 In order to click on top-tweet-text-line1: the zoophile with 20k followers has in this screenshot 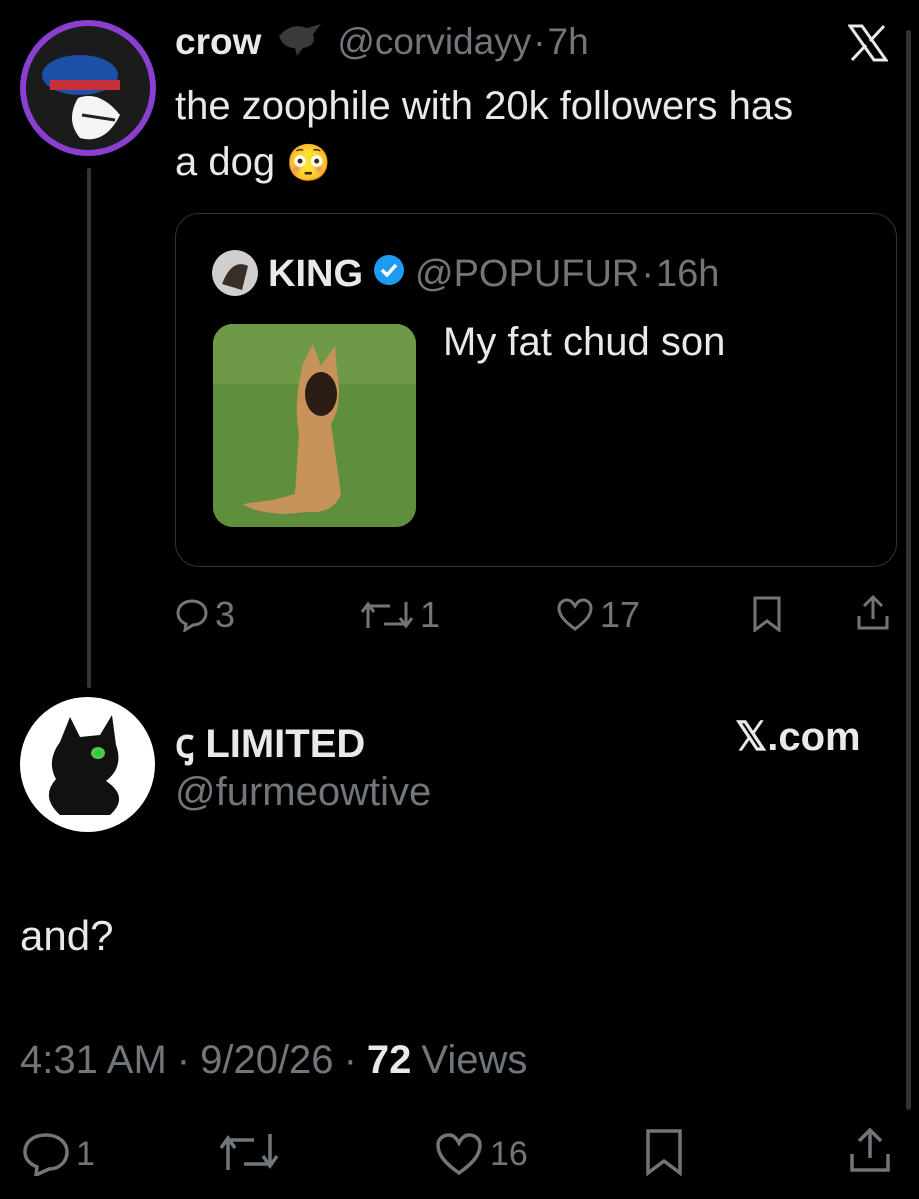, I will do `click(484, 106)`.